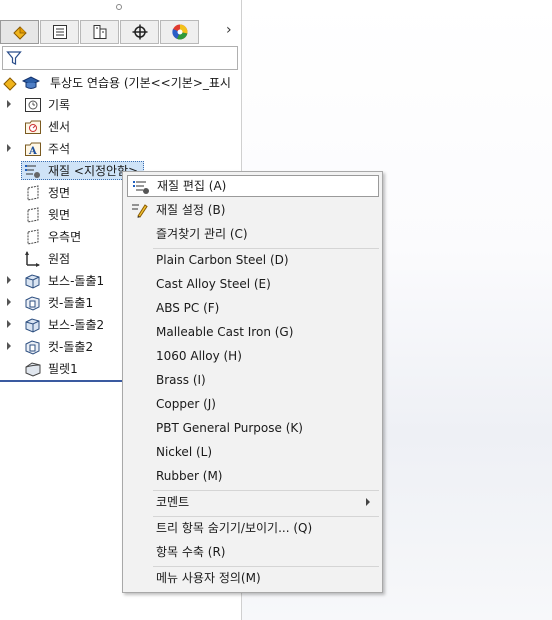  What do you see at coordinates (59, 215) in the screenshot?
I see `tree-item-label: 윗면` at bounding box center [59, 215].